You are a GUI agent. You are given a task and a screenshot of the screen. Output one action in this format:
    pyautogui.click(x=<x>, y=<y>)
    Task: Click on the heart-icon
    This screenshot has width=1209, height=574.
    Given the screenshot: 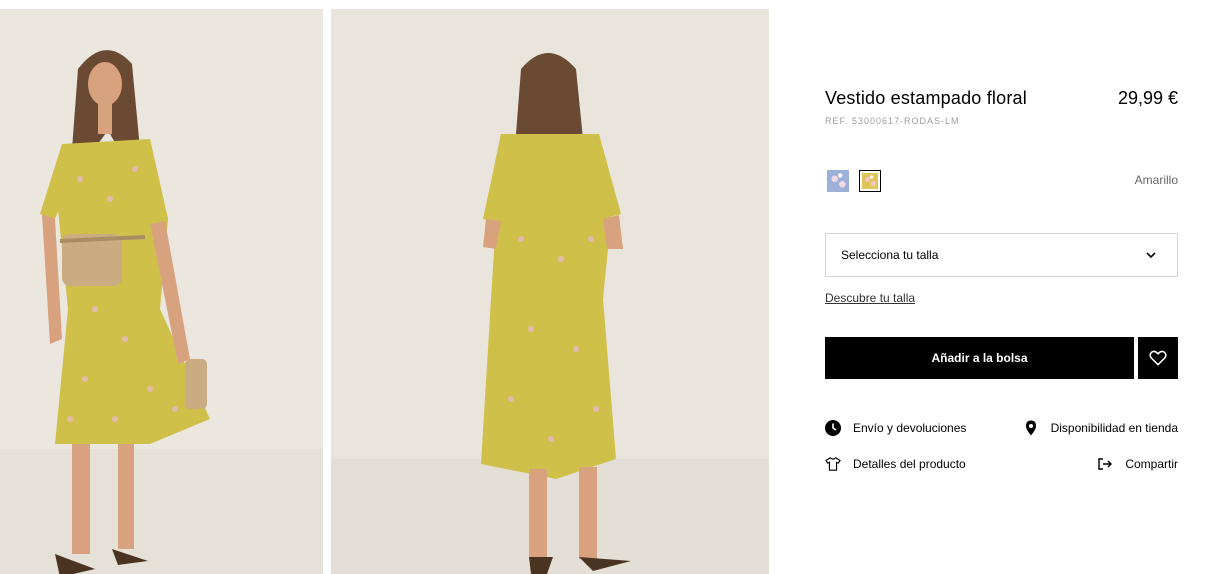 What is the action you would take?
    pyautogui.click(x=1158, y=358)
    